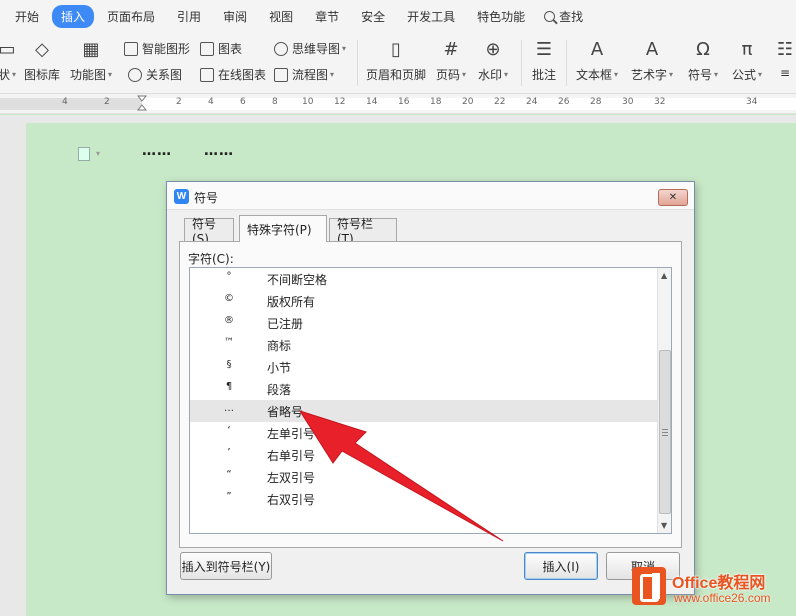 The image size is (796, 616). Describe the element at coordinates (131, 16) in the screenshot. I see `menu-page-layout: 页面布局` at that location.